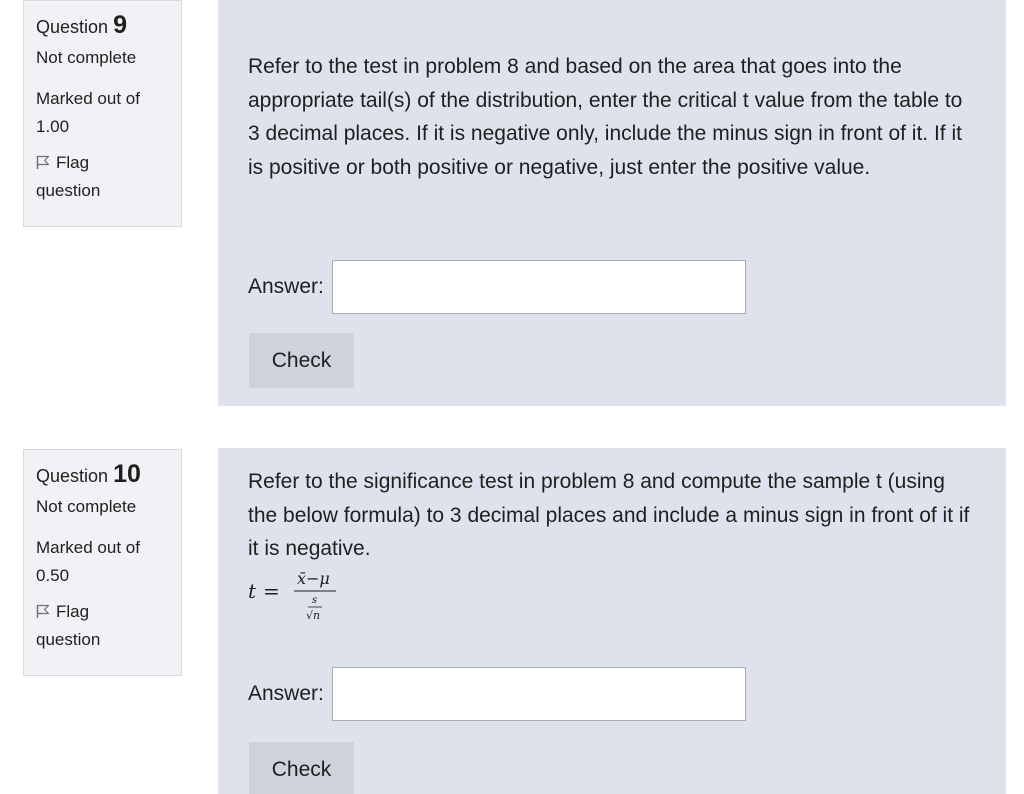  What do you see at coordinates (120, 25) in the screenshot?
I see `question-number-value: 9` at bounding box center [120, 25].